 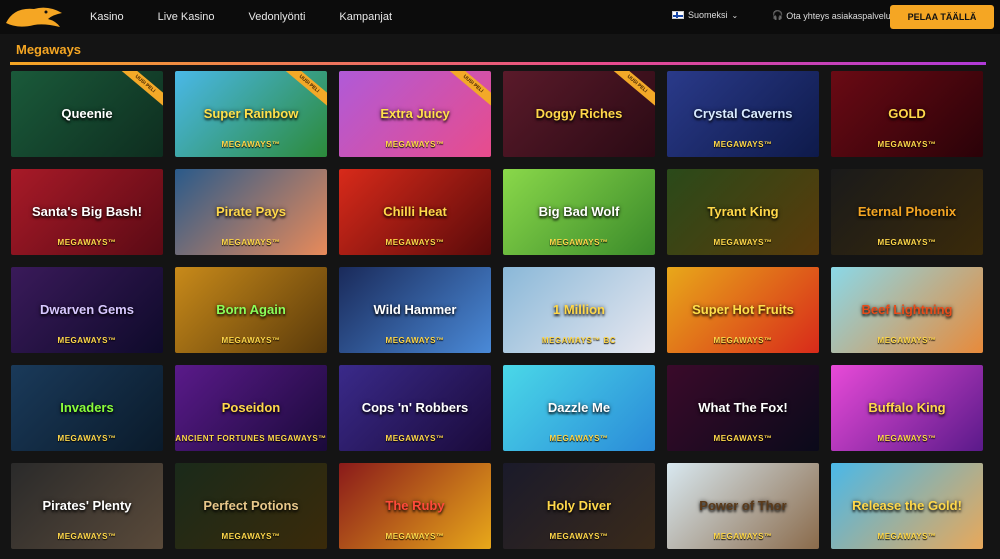 I want to click on game-tile: Big Bad Wolf MEGAWAYS™, so click(x=579, y=212).